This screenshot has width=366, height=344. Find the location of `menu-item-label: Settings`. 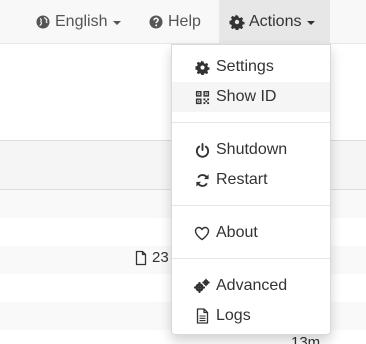

menu-item-label: Settings is located at coordinates (245, 66).